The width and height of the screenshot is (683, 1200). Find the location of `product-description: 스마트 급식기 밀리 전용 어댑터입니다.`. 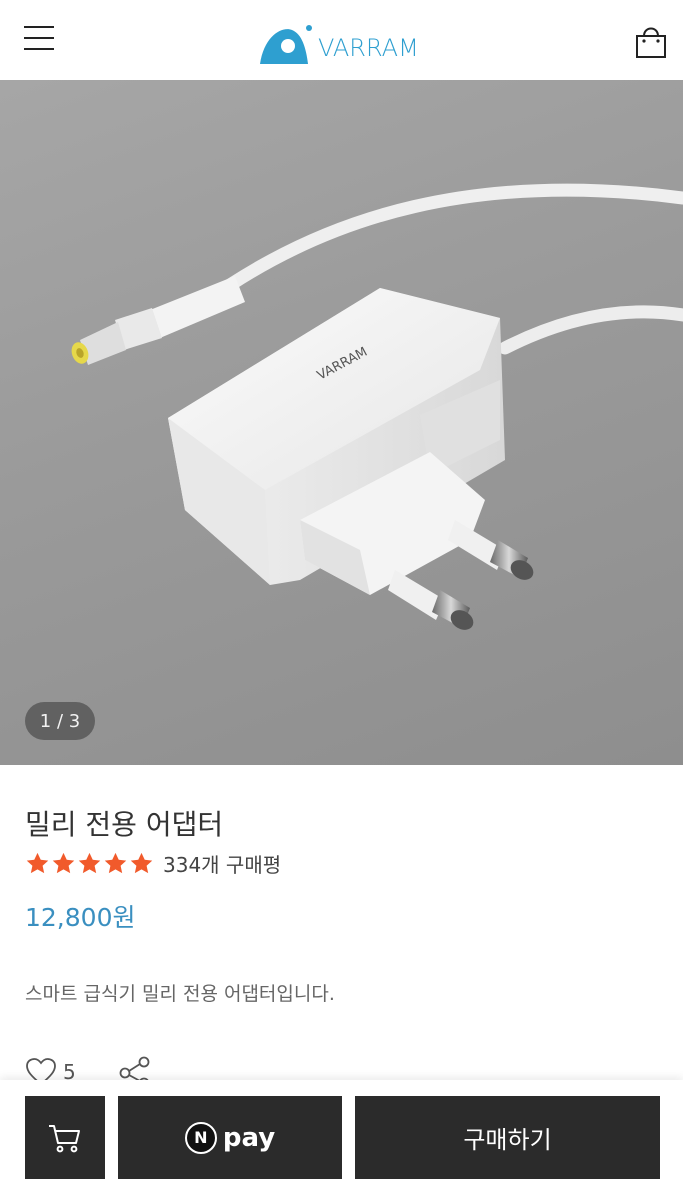

product-description: 스마트 급식기 밀리 전용 어댑터입니다. is located at coordinates (180, 994).